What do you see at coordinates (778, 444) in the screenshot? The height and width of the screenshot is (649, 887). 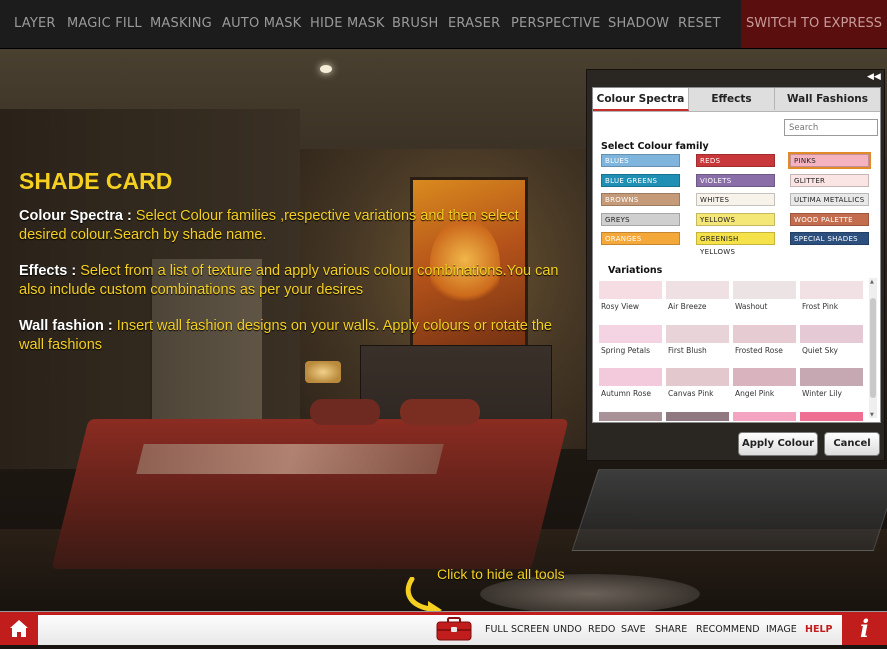 I see `apply-colour-button: Apply Colour` at bounding box center [778, 444].